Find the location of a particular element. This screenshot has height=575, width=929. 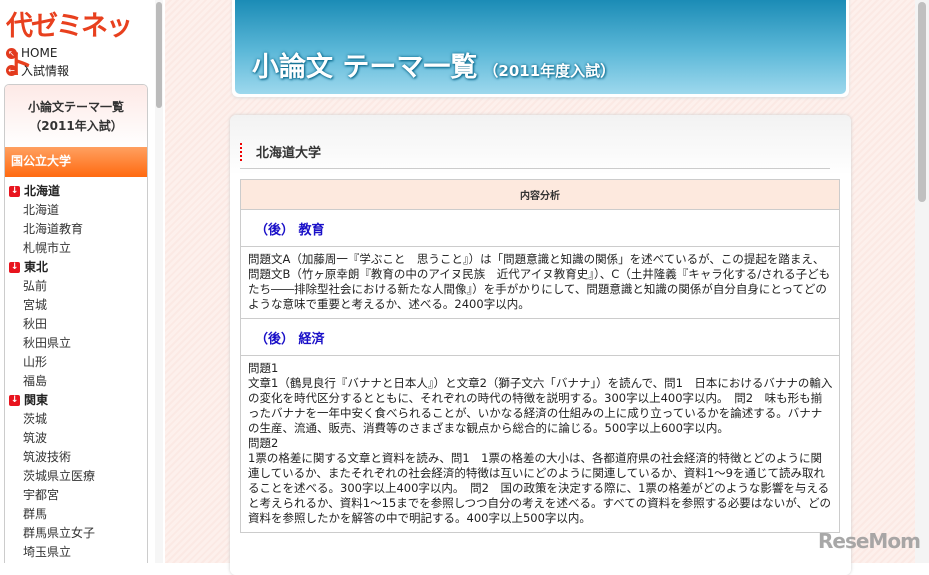

sidebar-item-label: 群馬 is located at coordinates (35, 514).